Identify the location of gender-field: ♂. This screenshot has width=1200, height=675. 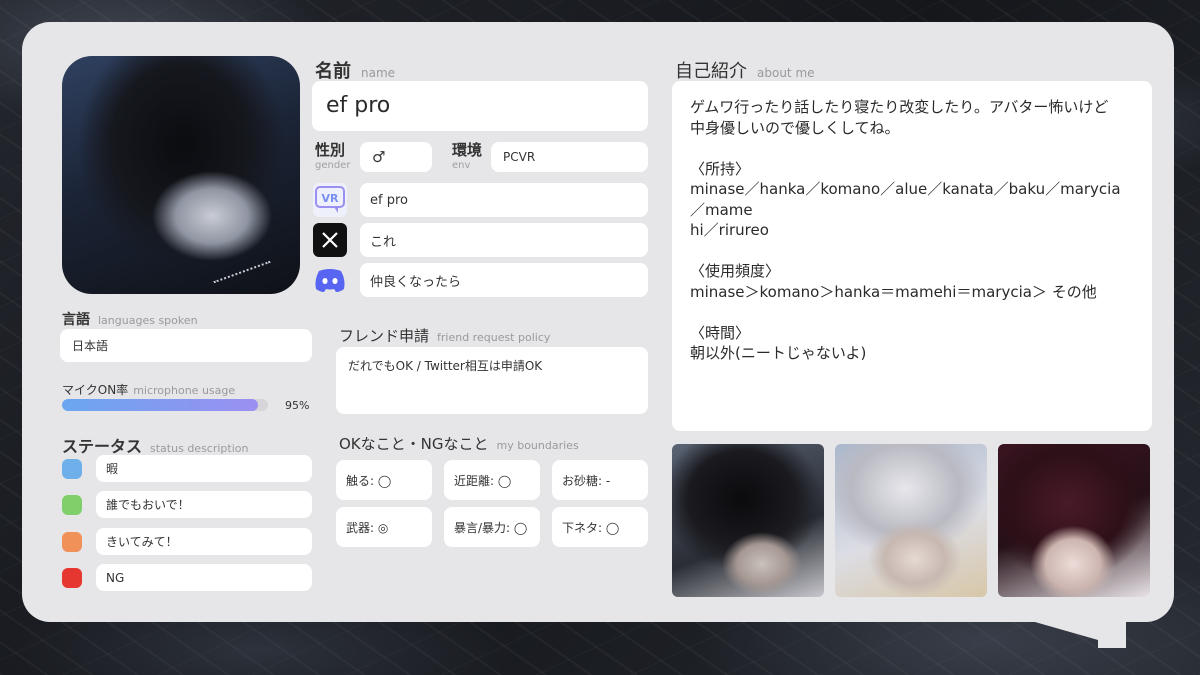
(396, 157).